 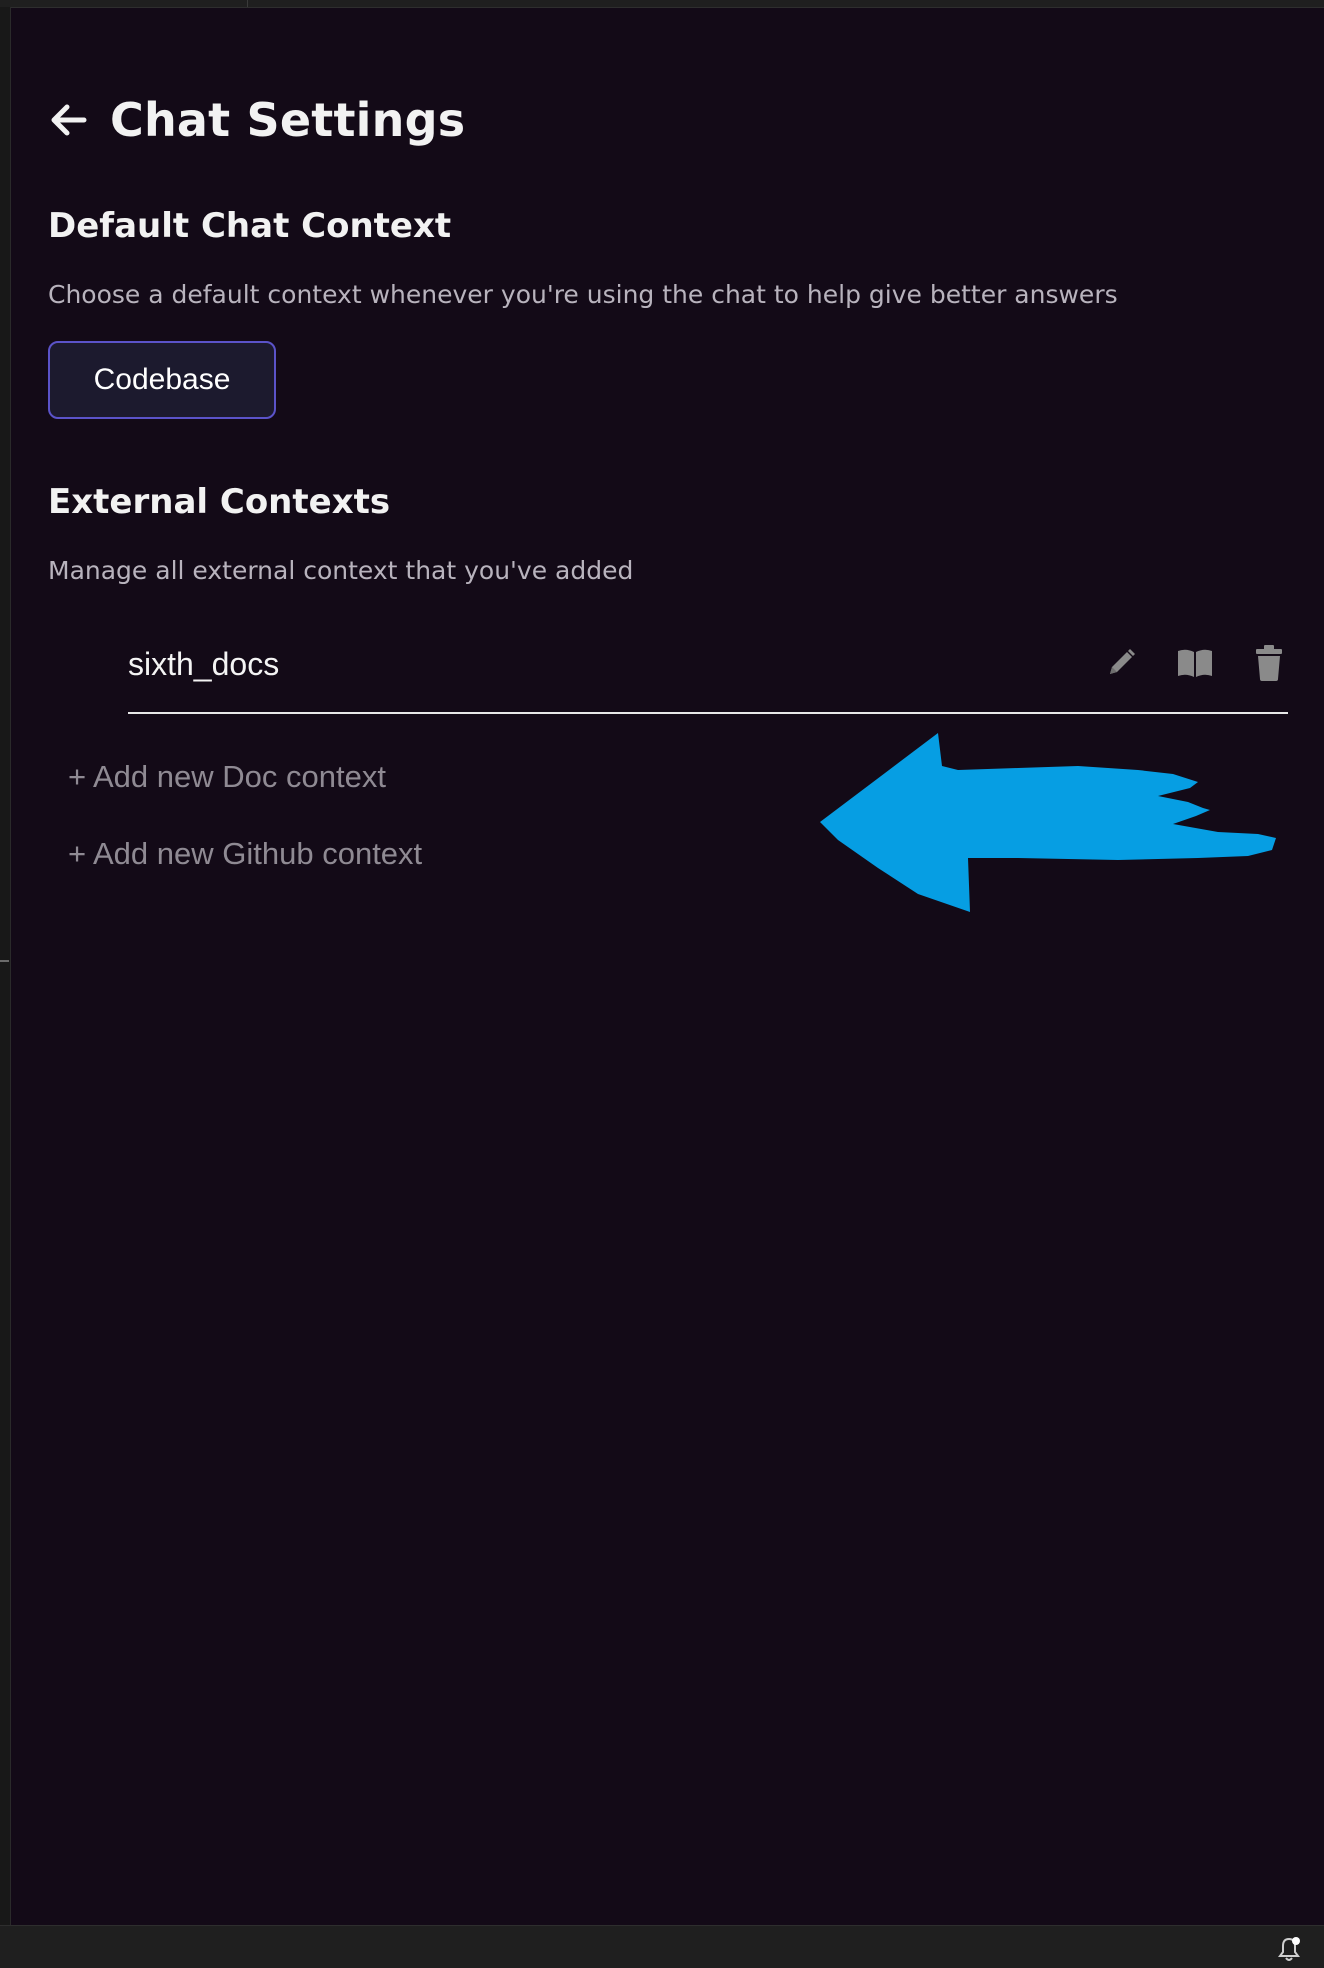 I want to click on arrow-shape, so click(x=1048, y=822).